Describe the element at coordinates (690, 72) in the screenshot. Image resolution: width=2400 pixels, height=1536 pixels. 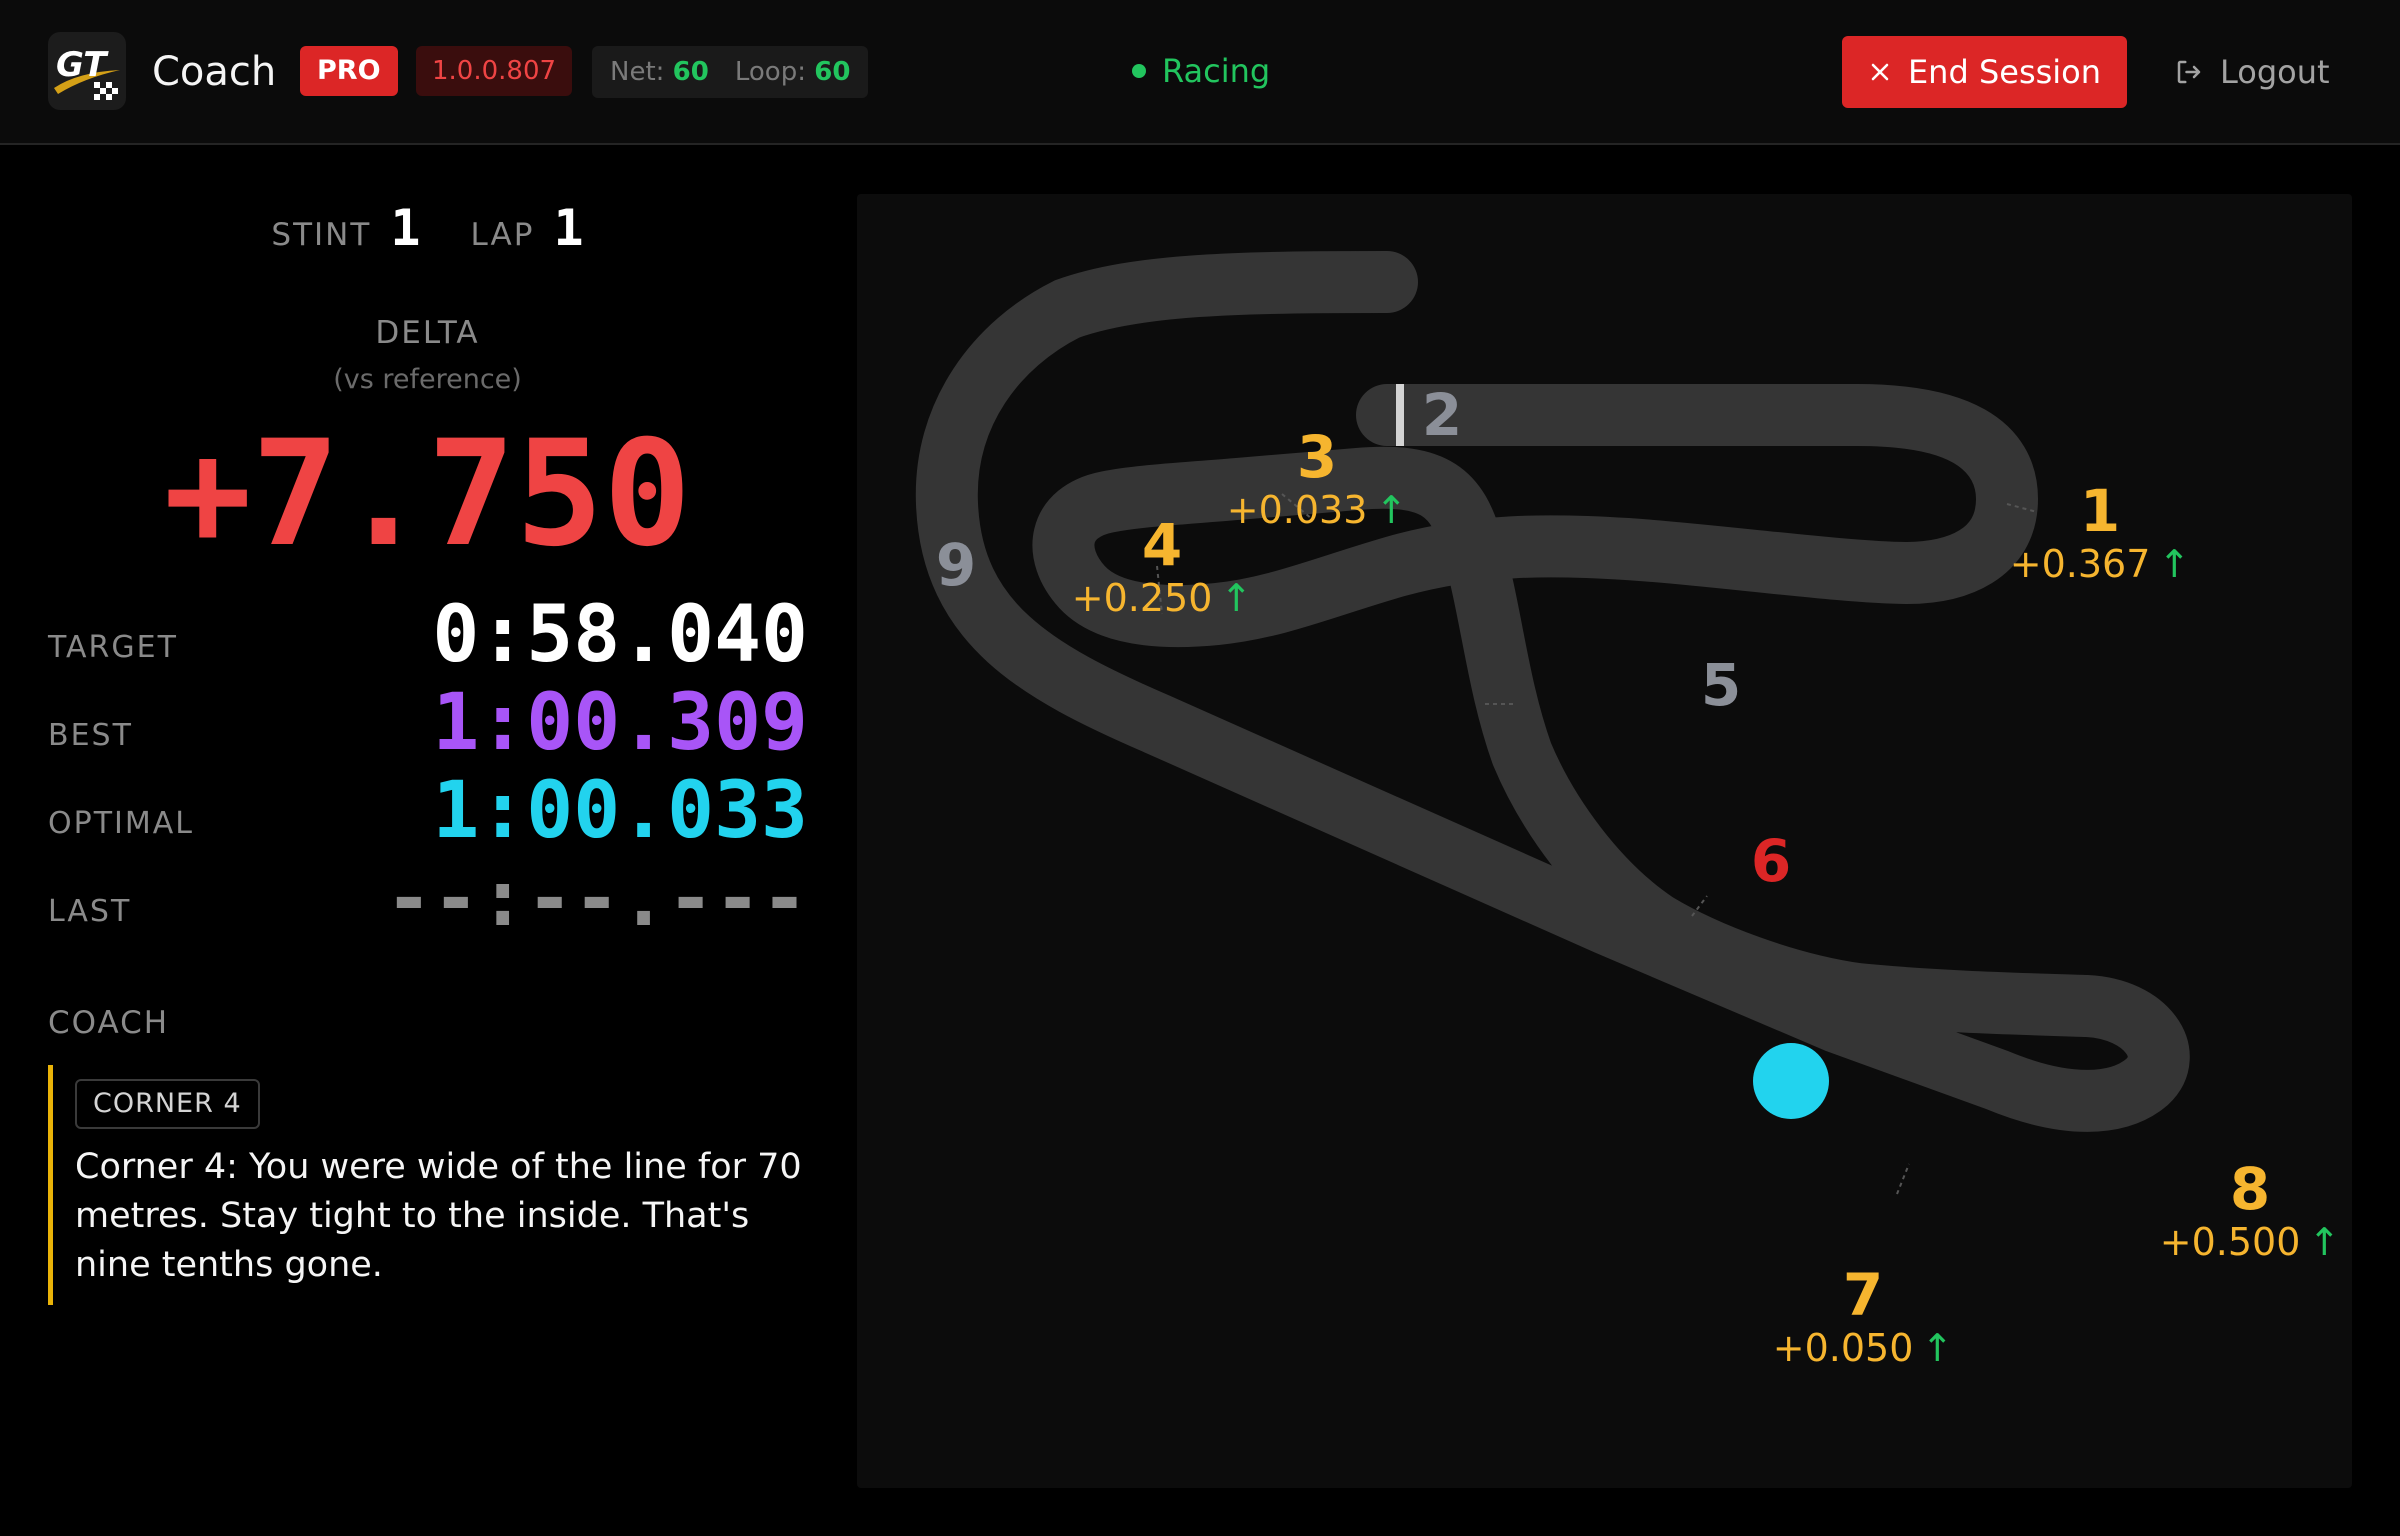
I see `net-value: 60` at that location.